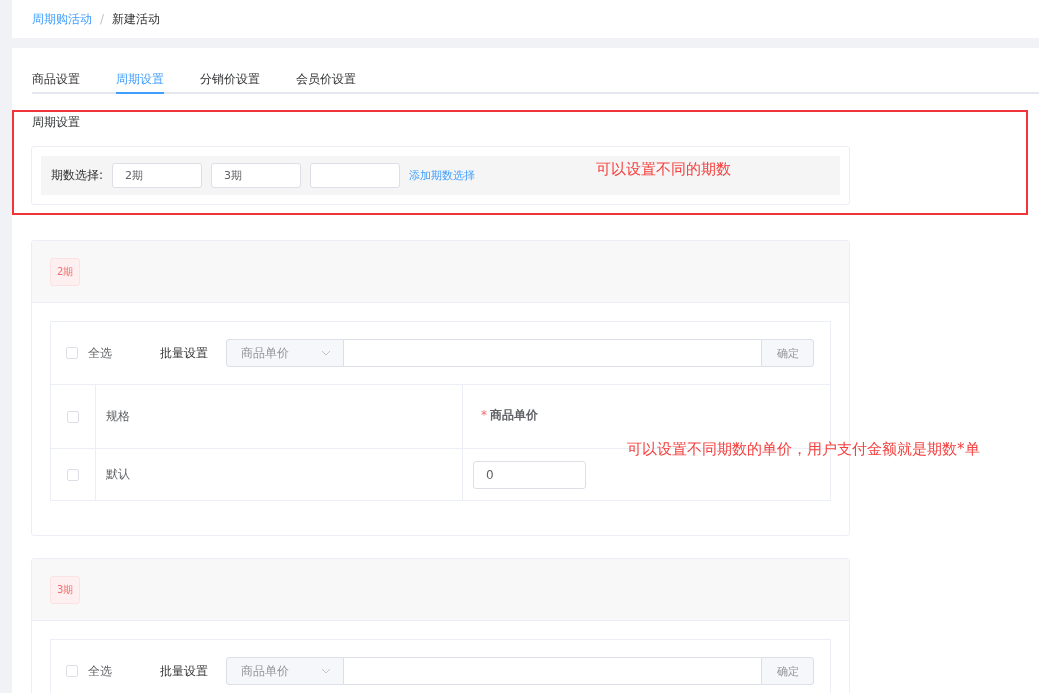 The height and width of the screenshot is (693, 1039). I want to click on column-header: 规格, so click(118, 416).